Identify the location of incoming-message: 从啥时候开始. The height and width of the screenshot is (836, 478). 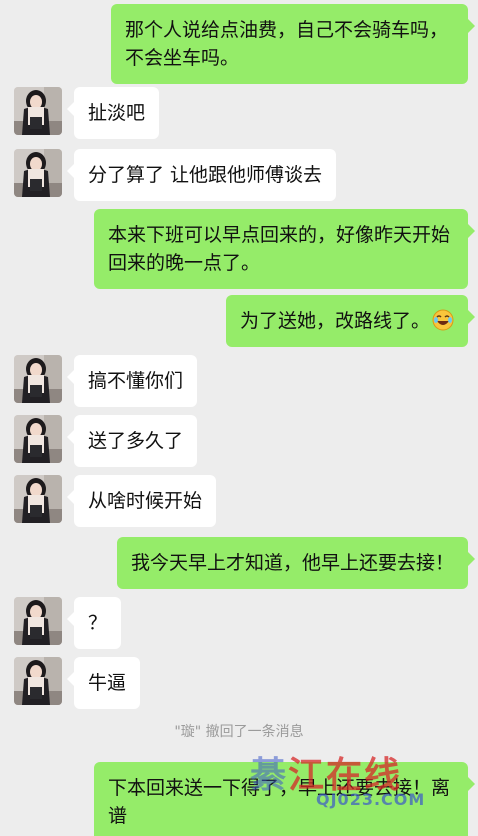
(141, 501).